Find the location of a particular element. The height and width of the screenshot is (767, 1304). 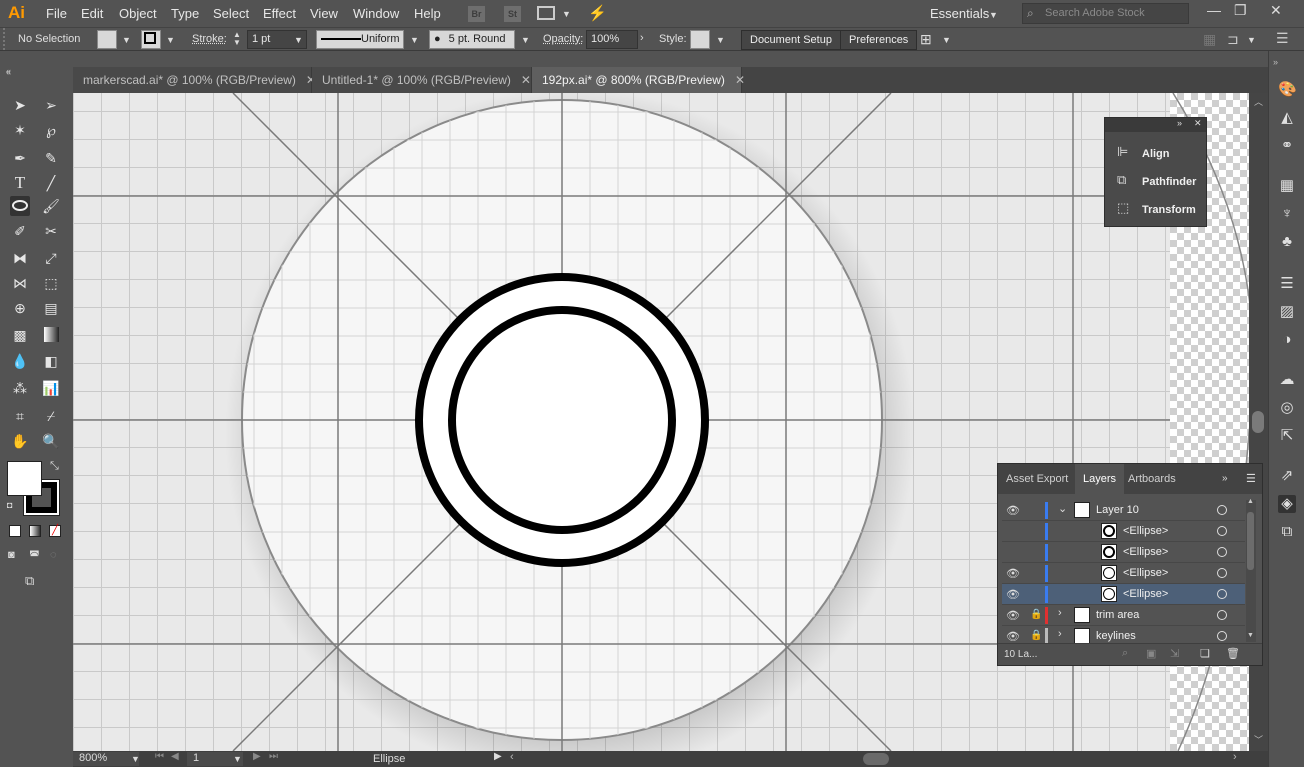

mesh-tool-icon: ▩ is located at coordinates (20, 335).